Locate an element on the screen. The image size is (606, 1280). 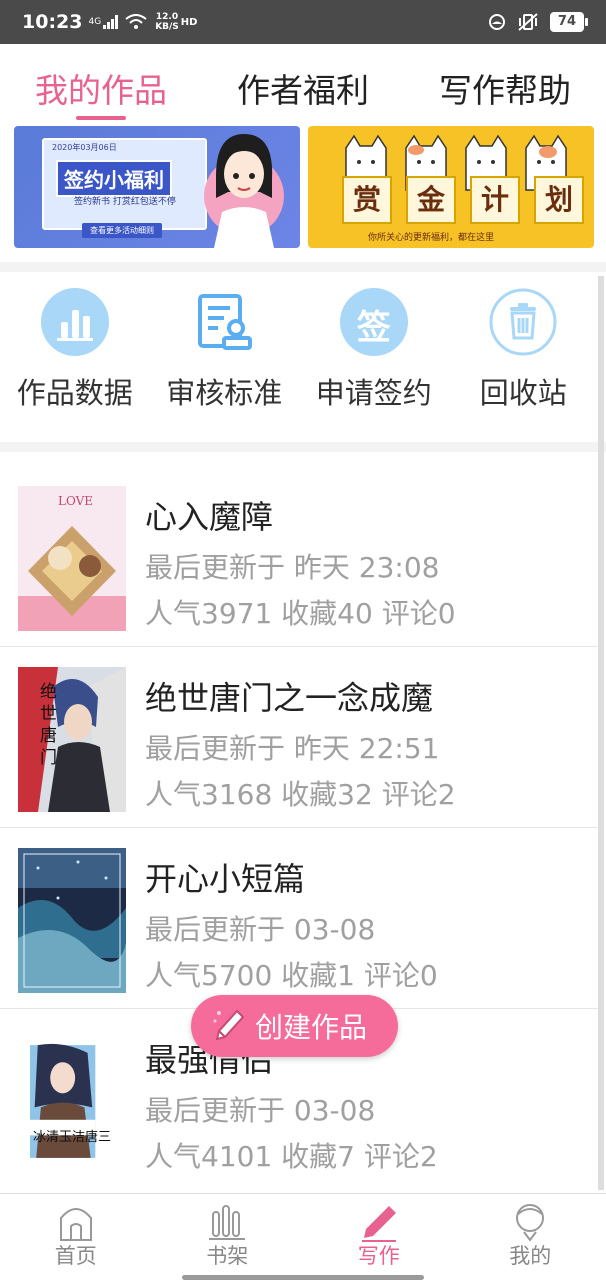
banner-subtitle: 签约新书 打赏红包送不停 is located at coordinates (125, 202).